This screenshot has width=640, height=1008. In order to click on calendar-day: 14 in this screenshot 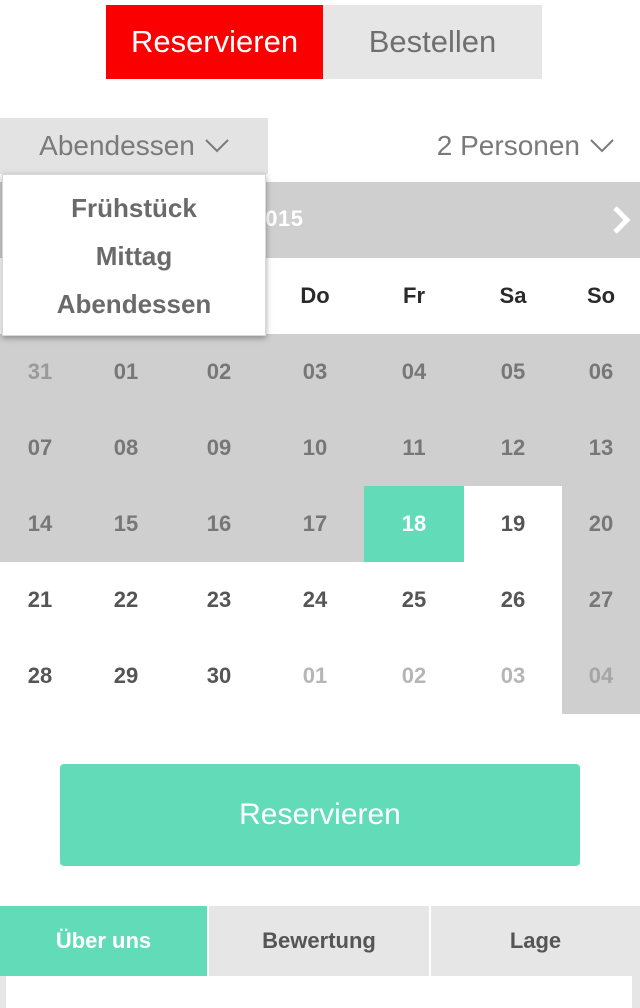, I will do `click(40, 524)`.